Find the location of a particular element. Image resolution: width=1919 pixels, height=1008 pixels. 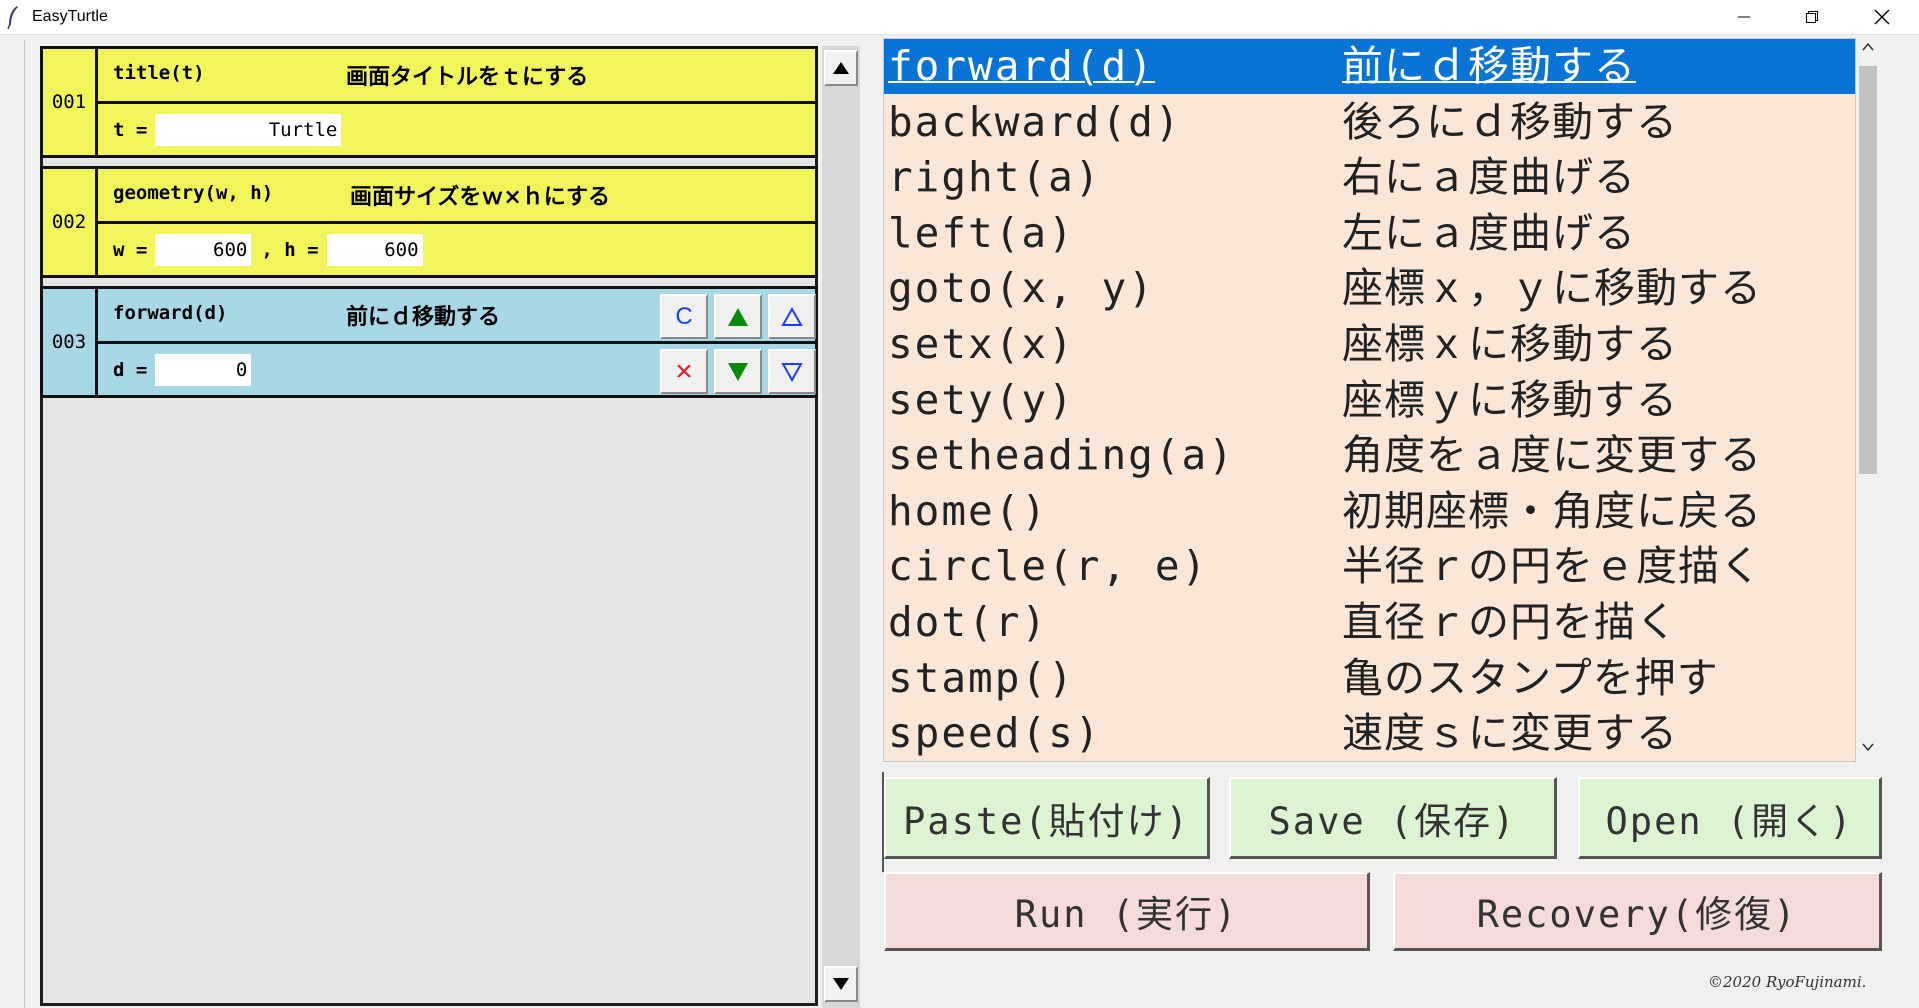

block-command: title(t) is located at coordinates (159, 73).